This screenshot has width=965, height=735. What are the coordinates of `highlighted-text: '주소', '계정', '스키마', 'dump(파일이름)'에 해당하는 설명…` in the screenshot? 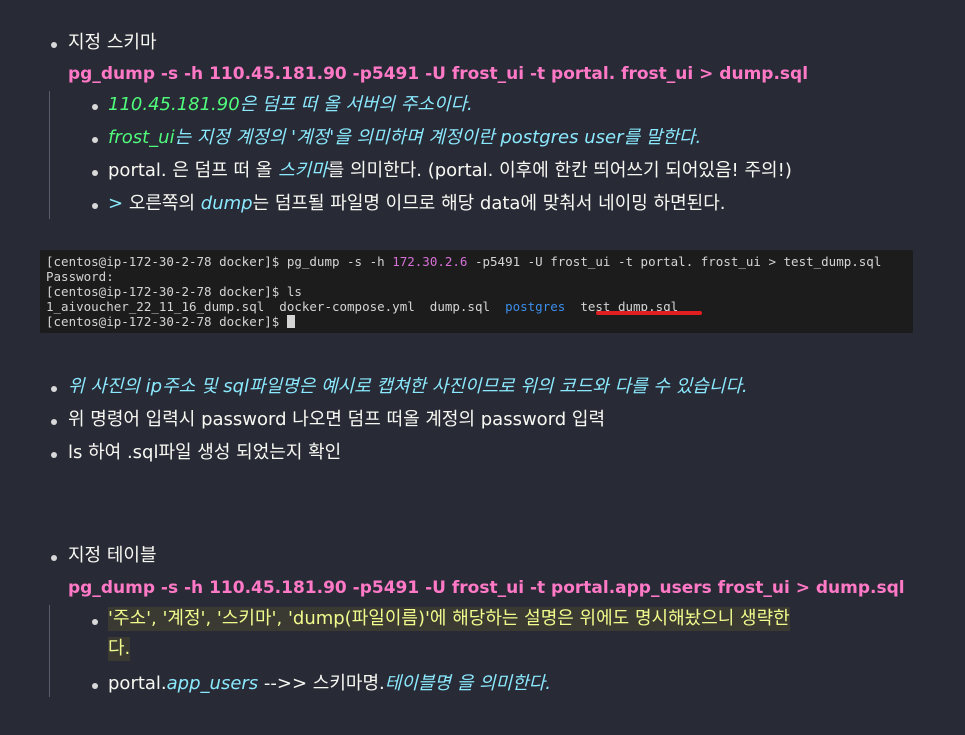 It's located at (449, 619).